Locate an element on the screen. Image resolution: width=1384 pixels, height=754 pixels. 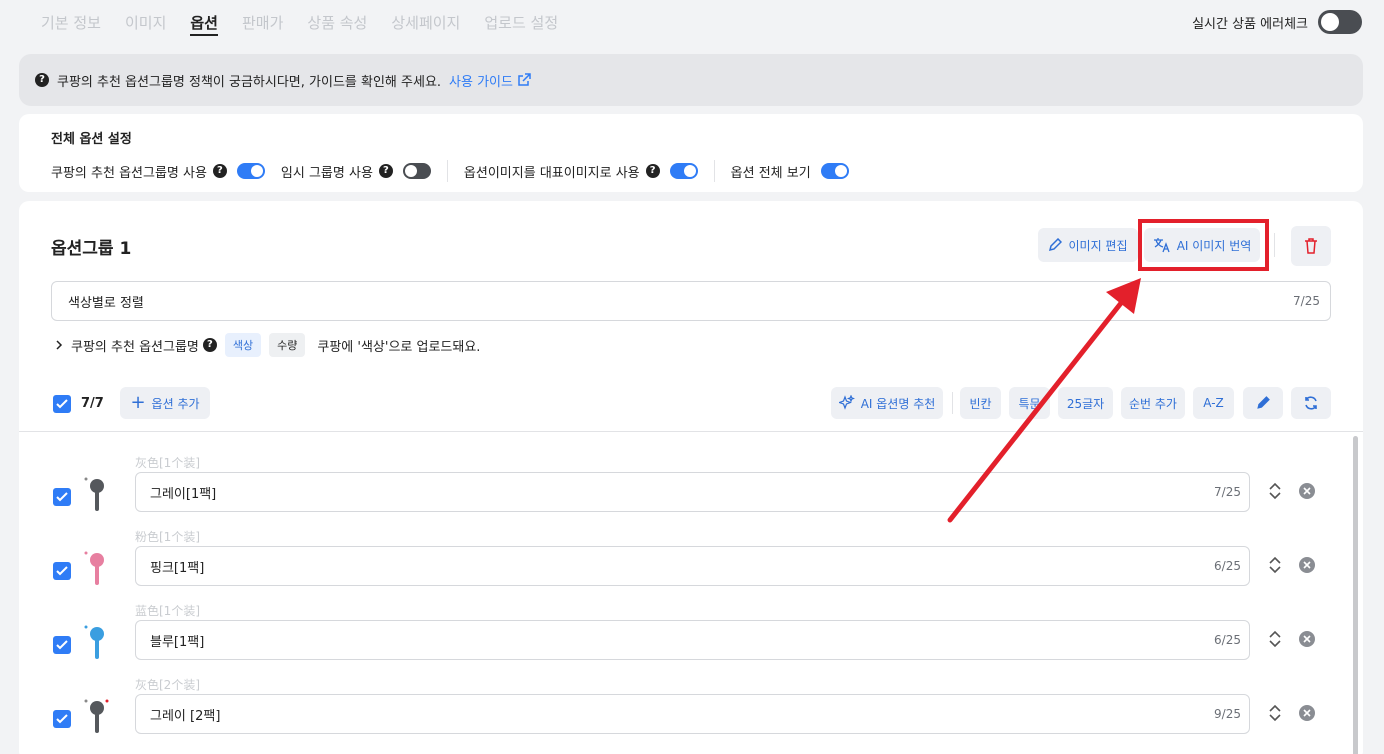
edit-image-label: 이미지 편집 is located at coordinates (1098, 245).